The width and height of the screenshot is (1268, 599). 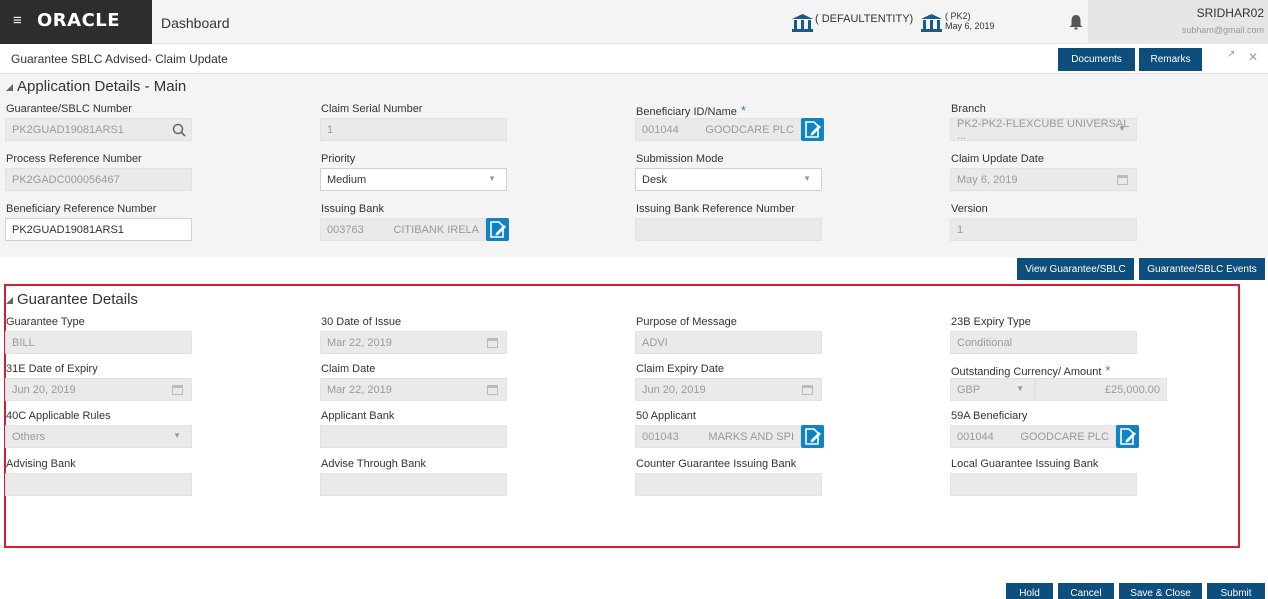 What do you see at coordinates (1043, 130) in the screenshot?
I see `branch-select: PK2-PK2-FLEXCUBE UNIVERSAL ... ▼` at bounding box center [1043, 130].